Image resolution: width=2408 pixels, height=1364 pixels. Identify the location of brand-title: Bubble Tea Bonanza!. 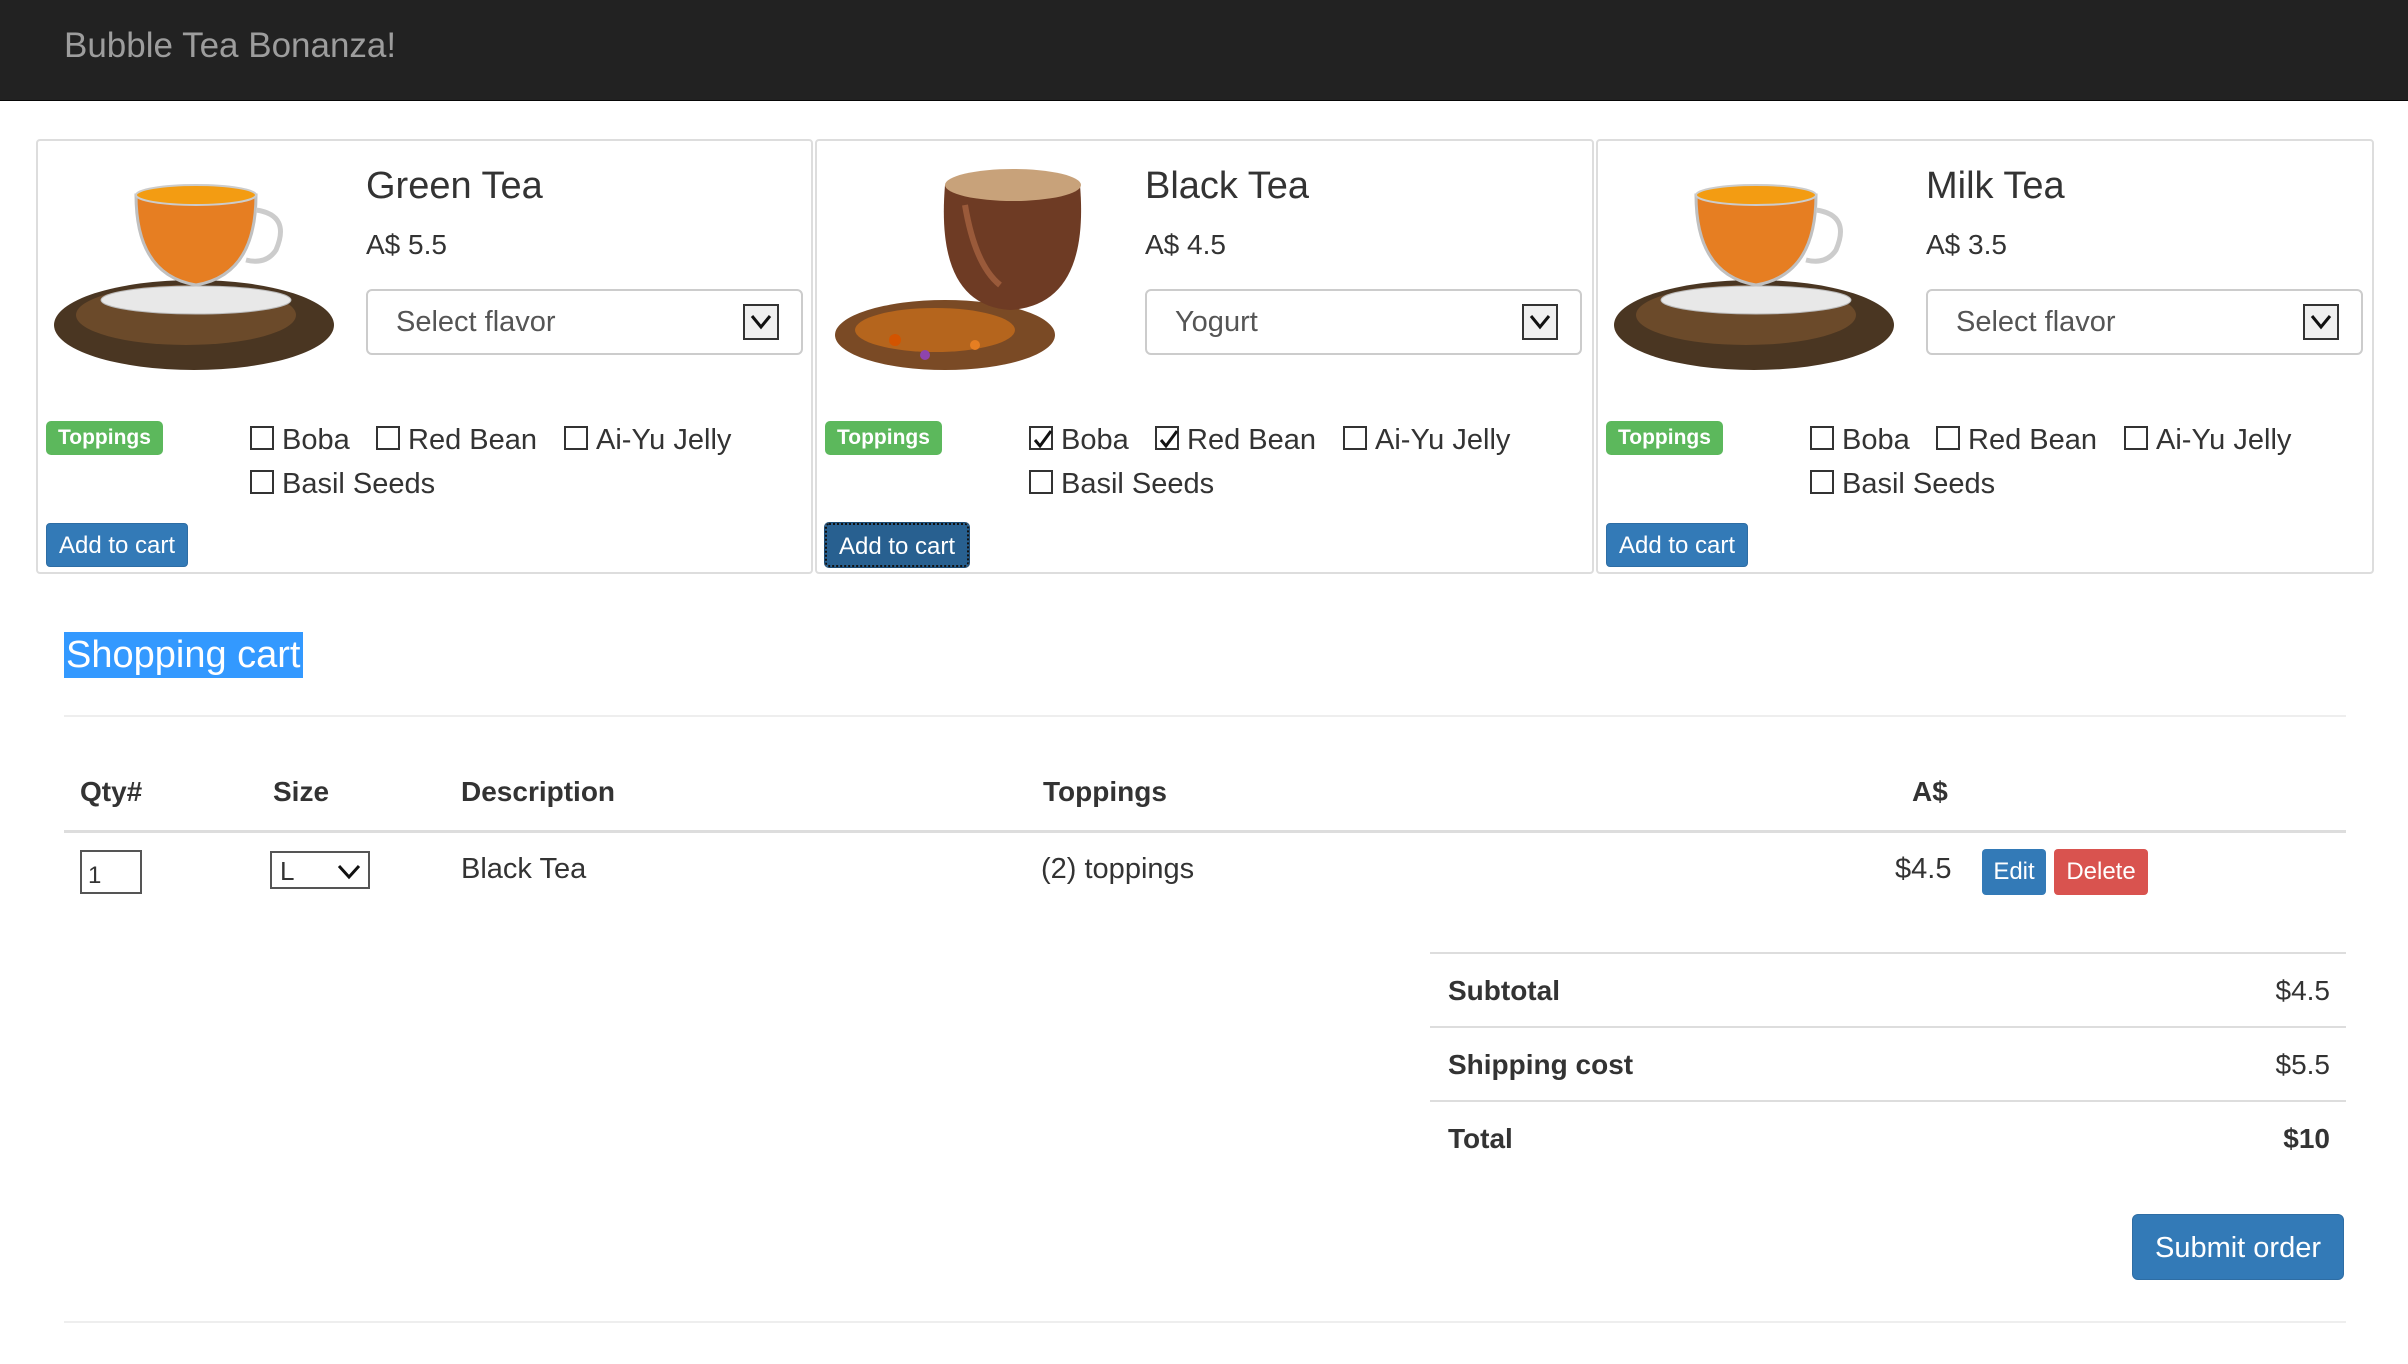
(230, 46).